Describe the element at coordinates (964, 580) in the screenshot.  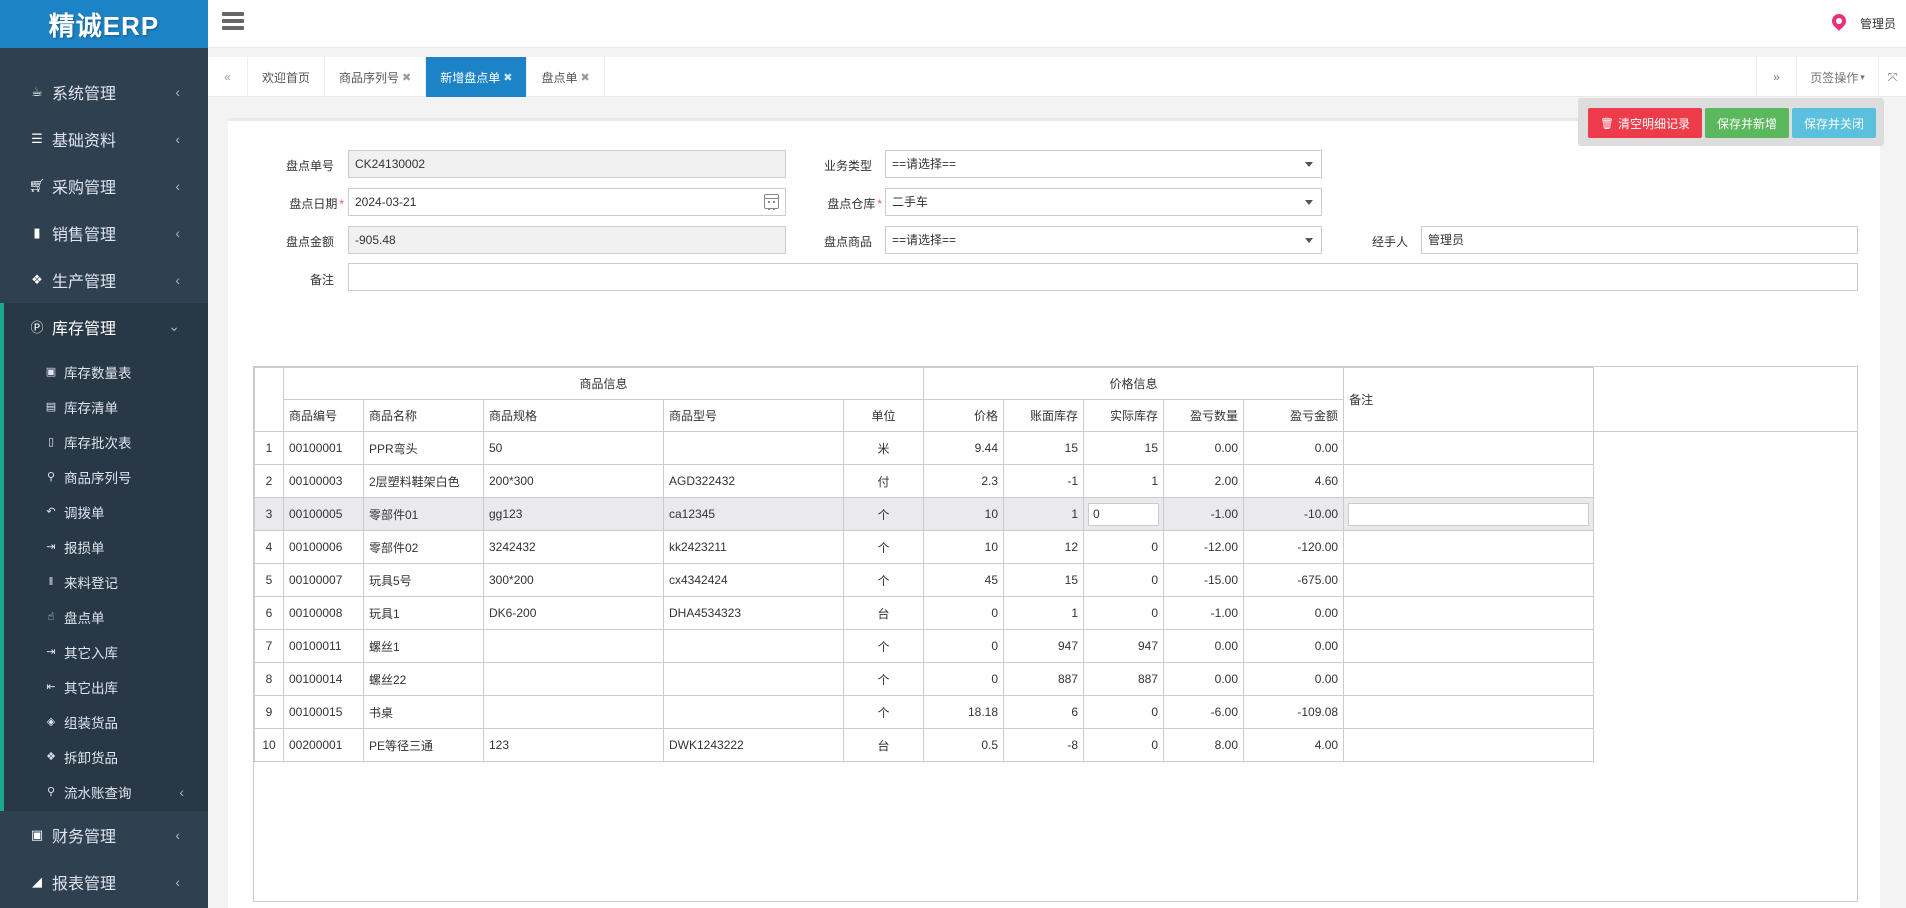
I see `cell-price: 45` at that location.